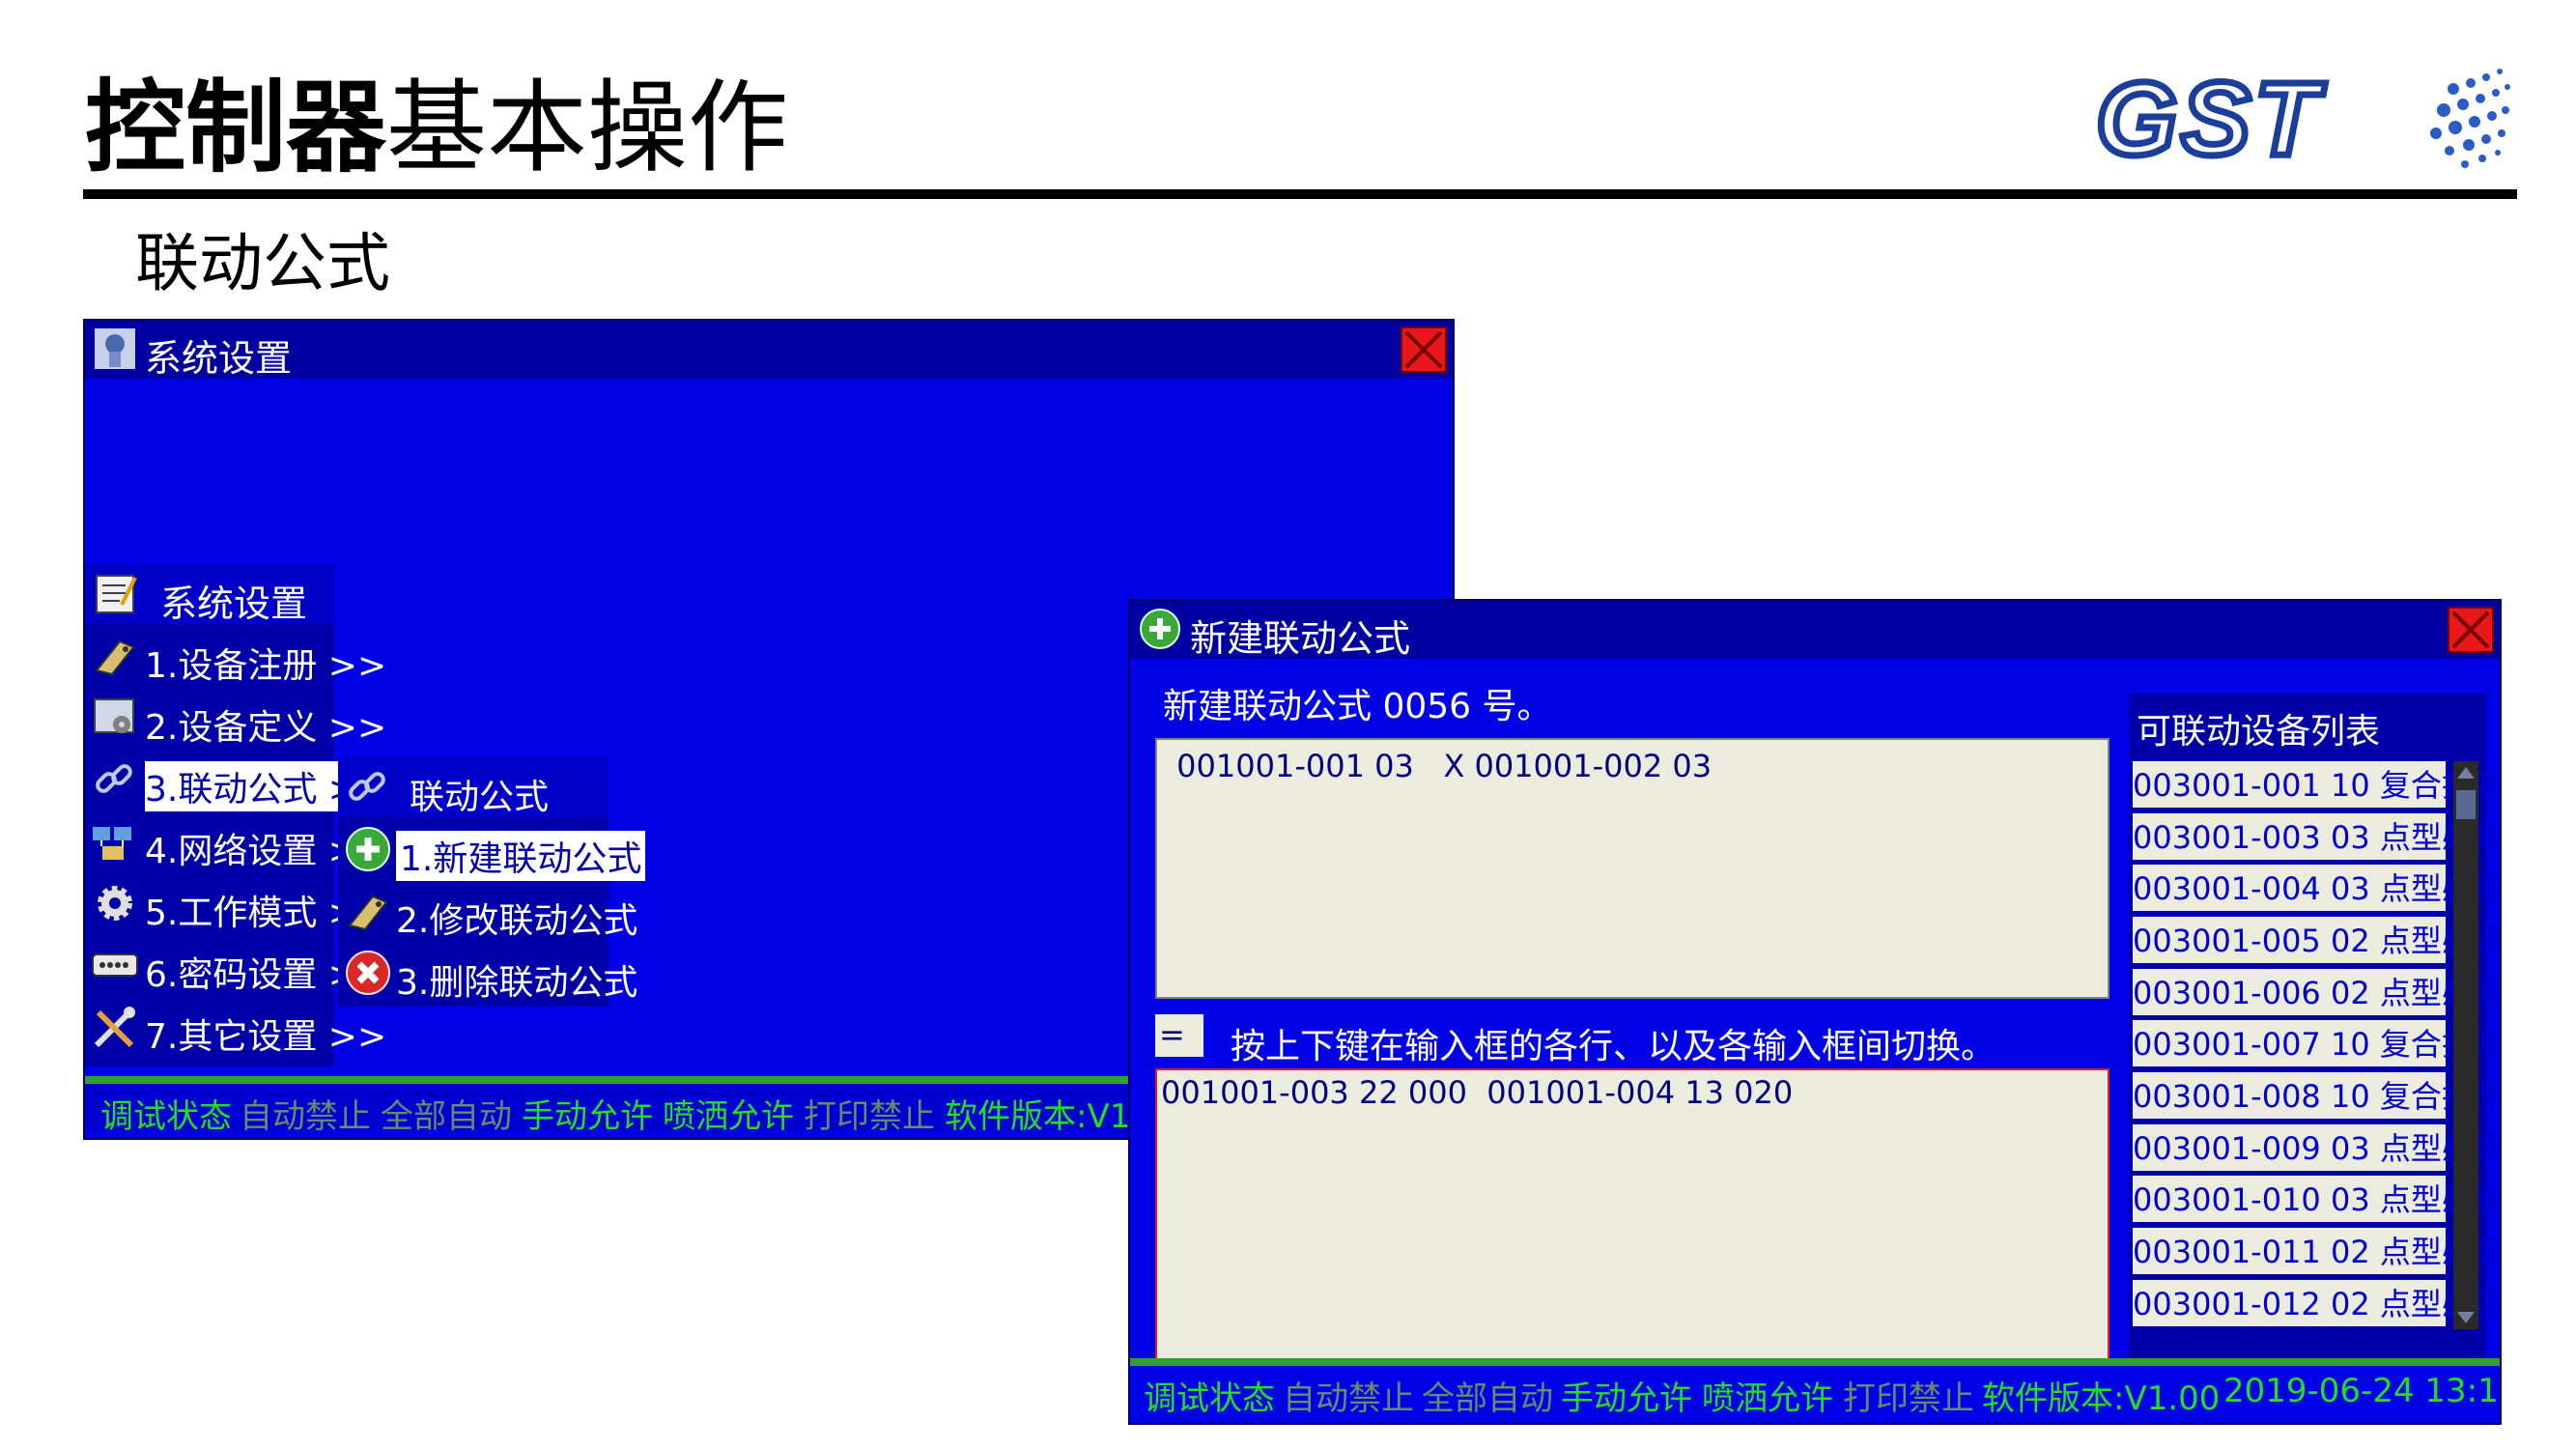  Describe the element at coordinates (2211, 118) in the screenshot. I see `gst-logo-text: GST` at that location.